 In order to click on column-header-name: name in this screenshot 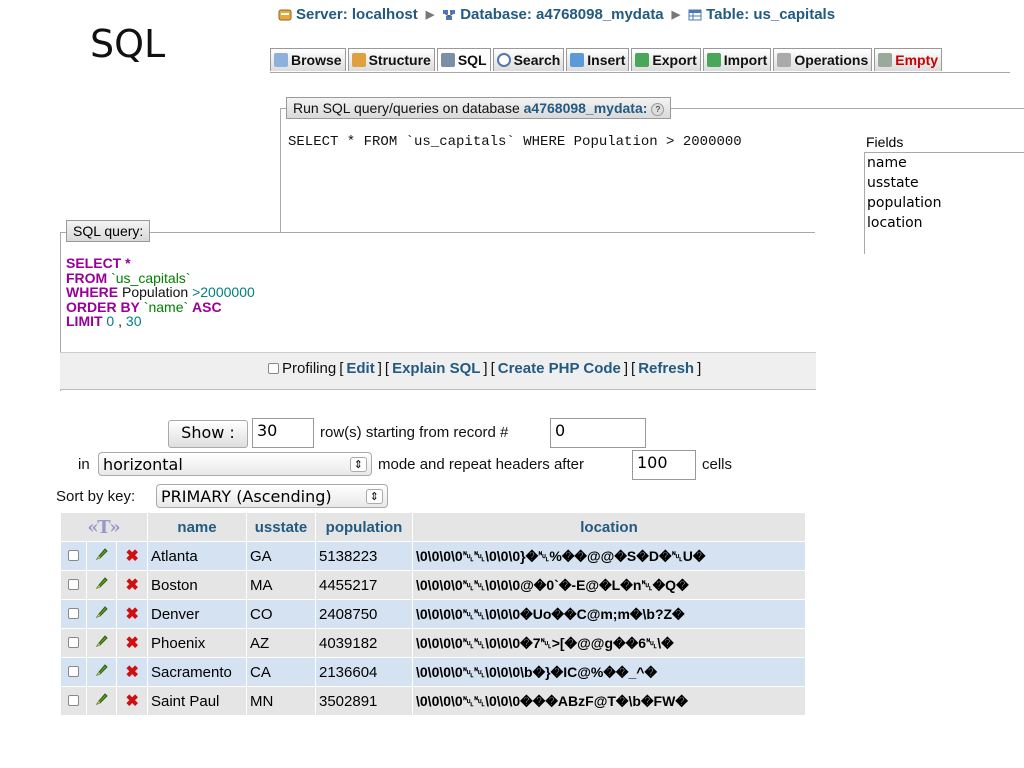, I will do `click(197, 527)`.